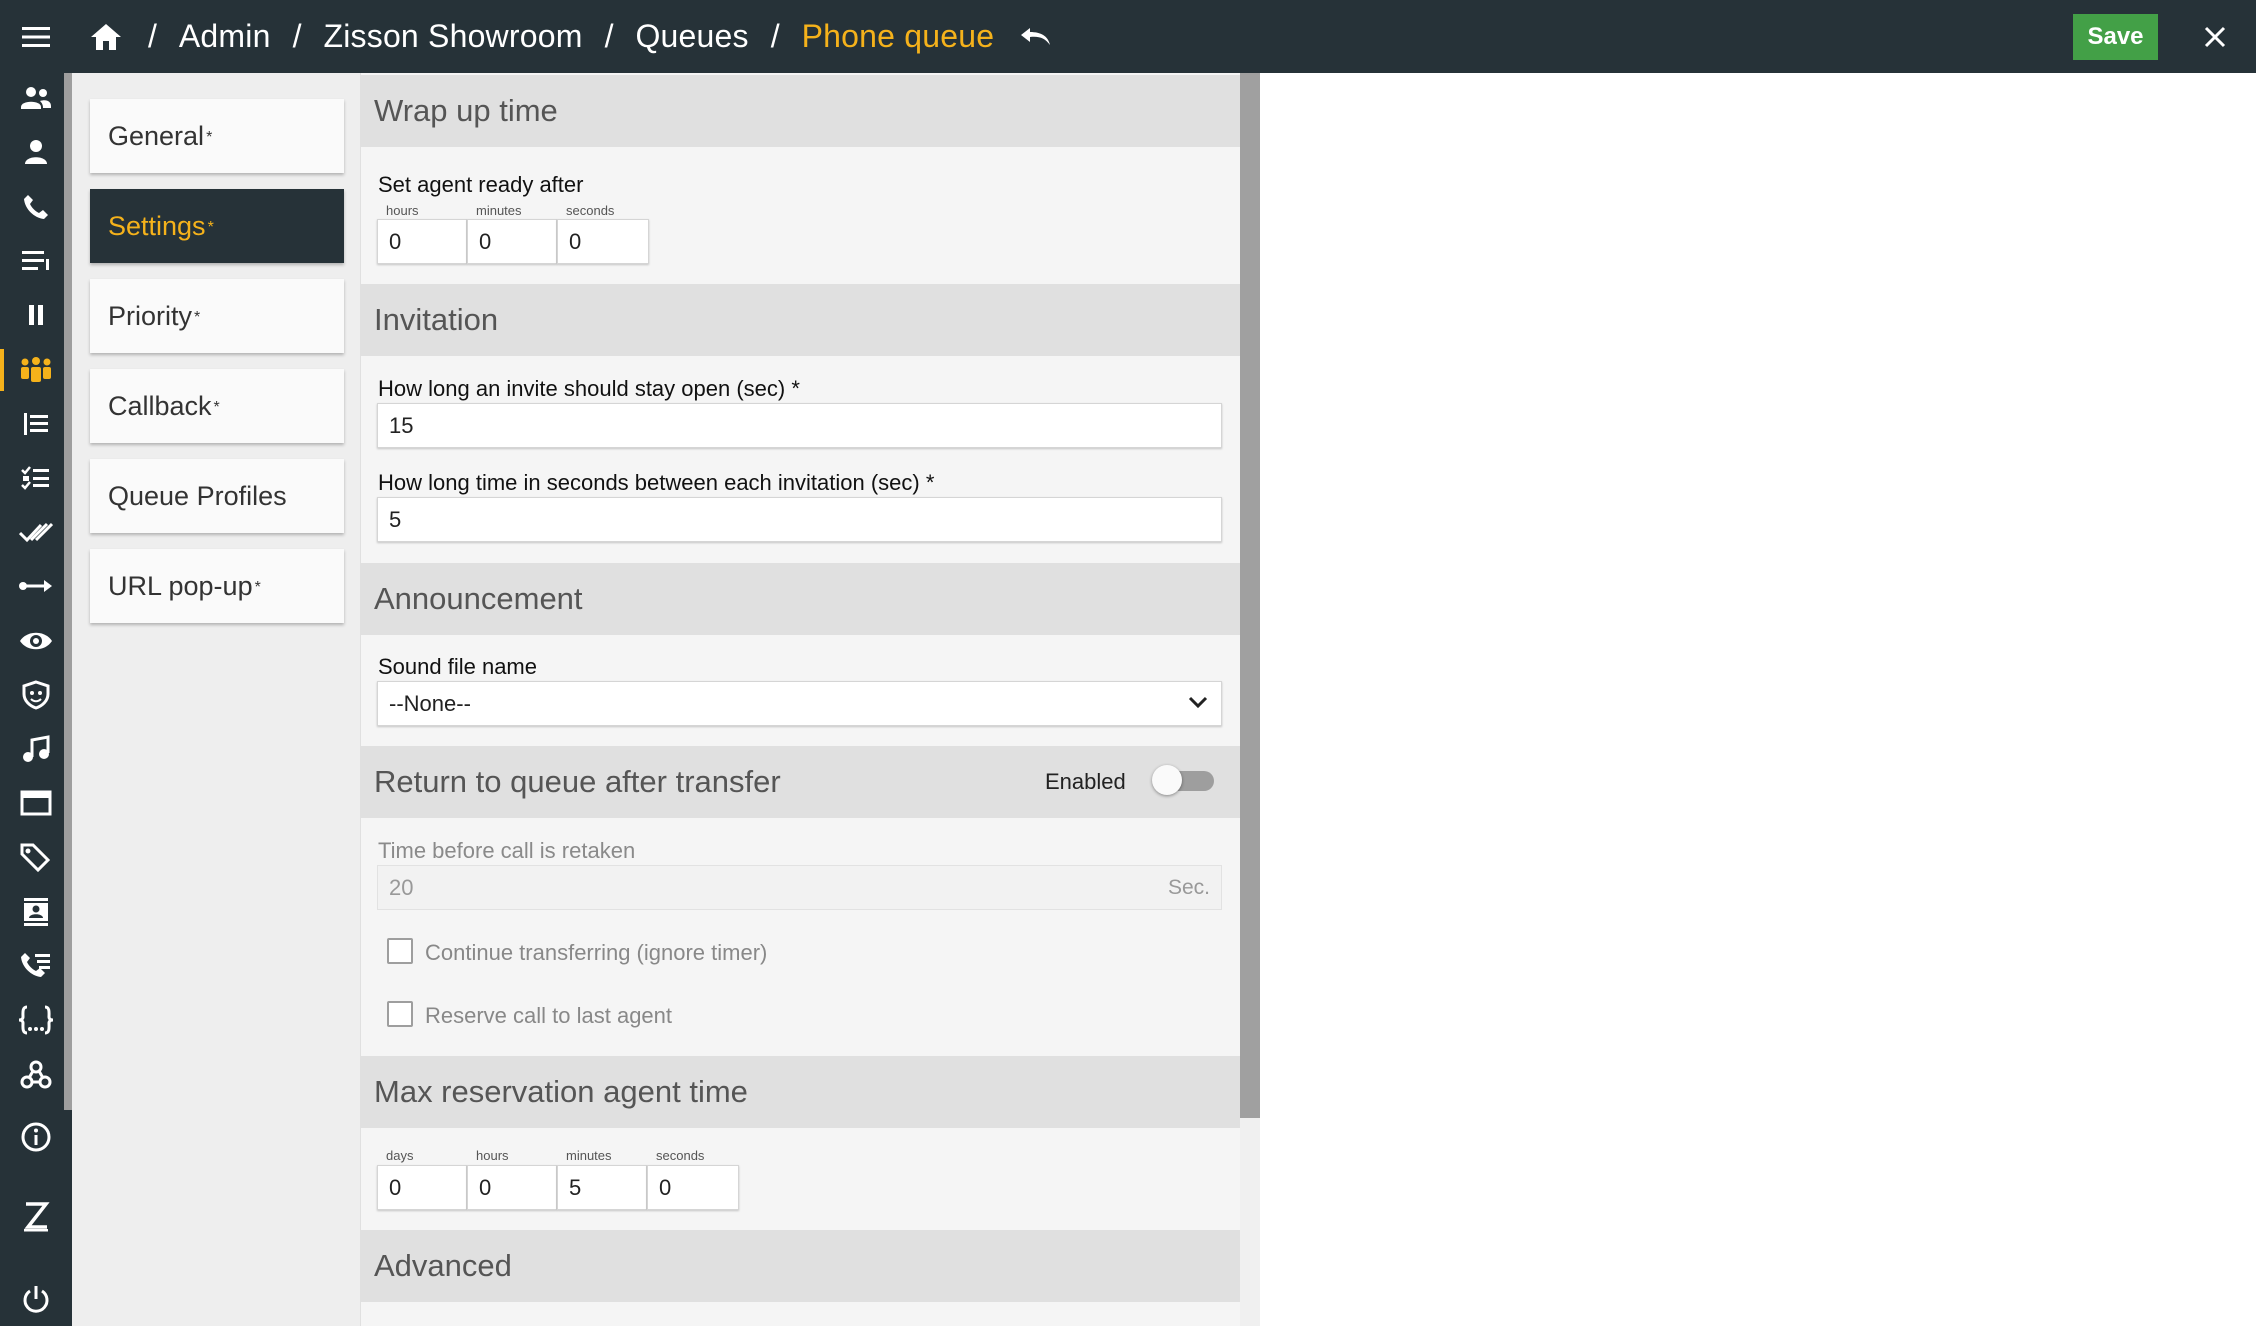 The width and height of the screenshot is (2256, 1326). What do you see at coordinates (400, 1014) in the screenshot?
I see `reserve-last-agent-checkbox` at bounding box center [400, 1014].